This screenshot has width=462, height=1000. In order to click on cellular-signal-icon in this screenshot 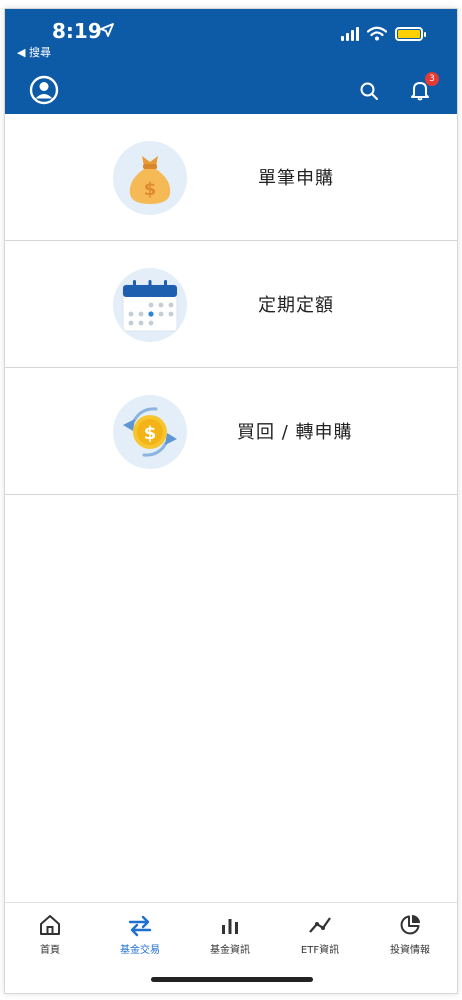, I will do `click(350, 33)`.